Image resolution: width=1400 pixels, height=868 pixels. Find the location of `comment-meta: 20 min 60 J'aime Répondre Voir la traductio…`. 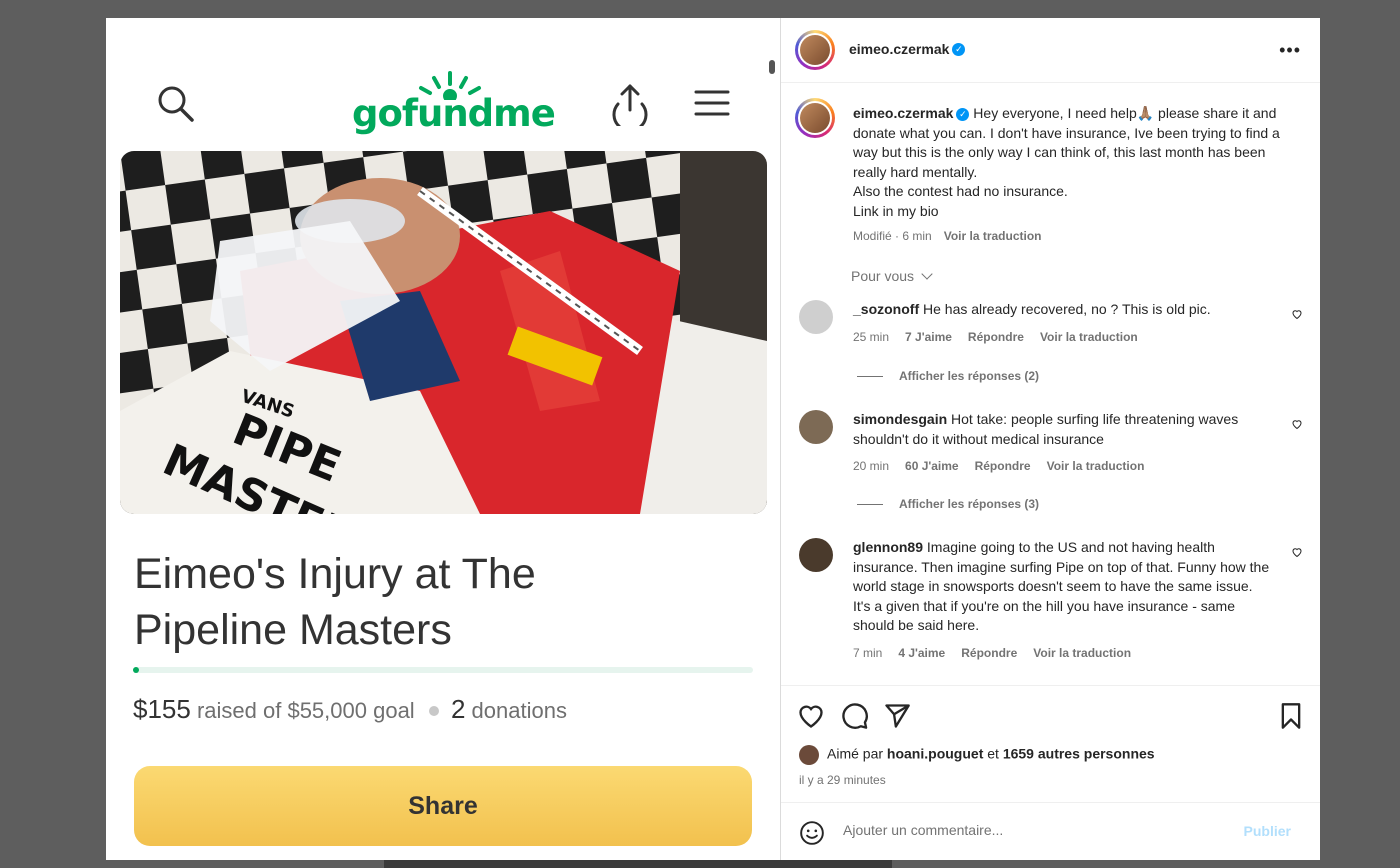

comment-meta: 20 min 60 J'aime Répondre Voir la traductio… is located at coordinates (1063, 467).